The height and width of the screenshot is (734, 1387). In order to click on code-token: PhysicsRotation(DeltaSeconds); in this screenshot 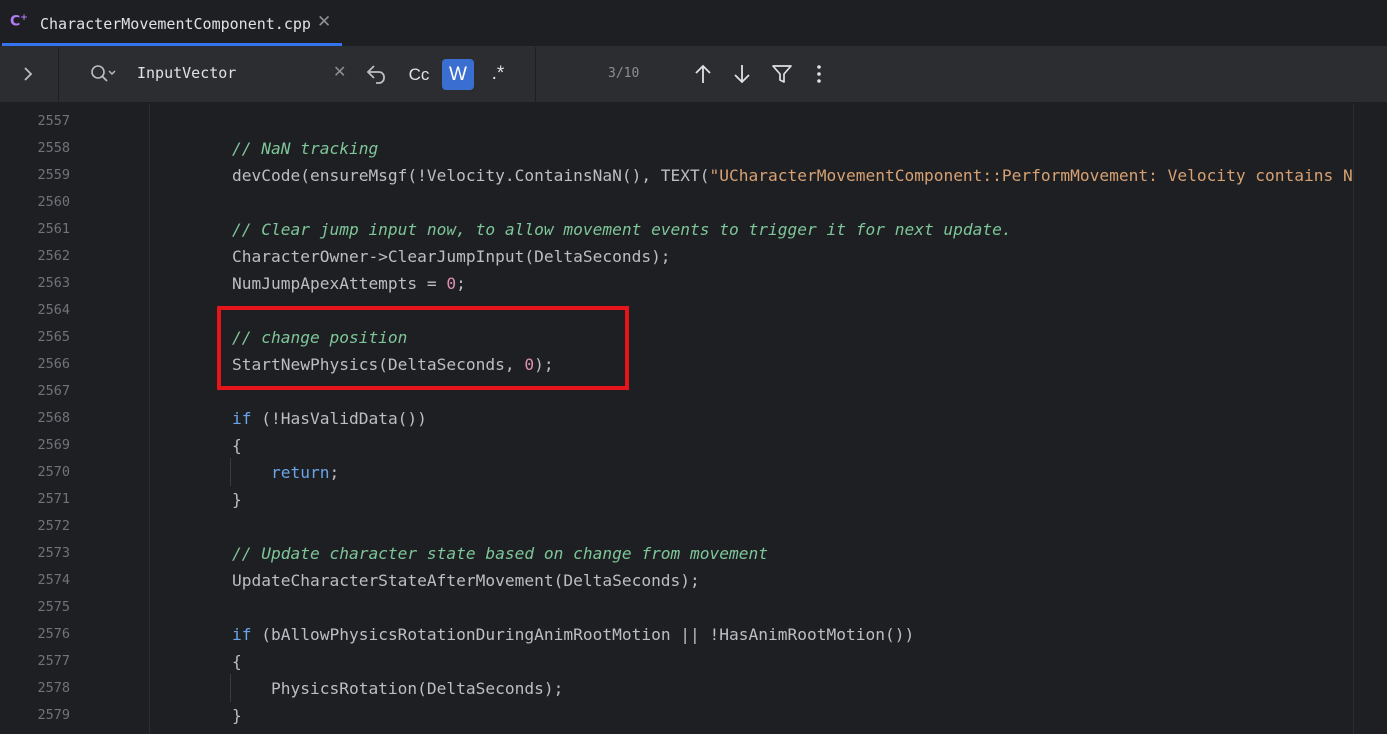, I will do `click(398, 688)`.